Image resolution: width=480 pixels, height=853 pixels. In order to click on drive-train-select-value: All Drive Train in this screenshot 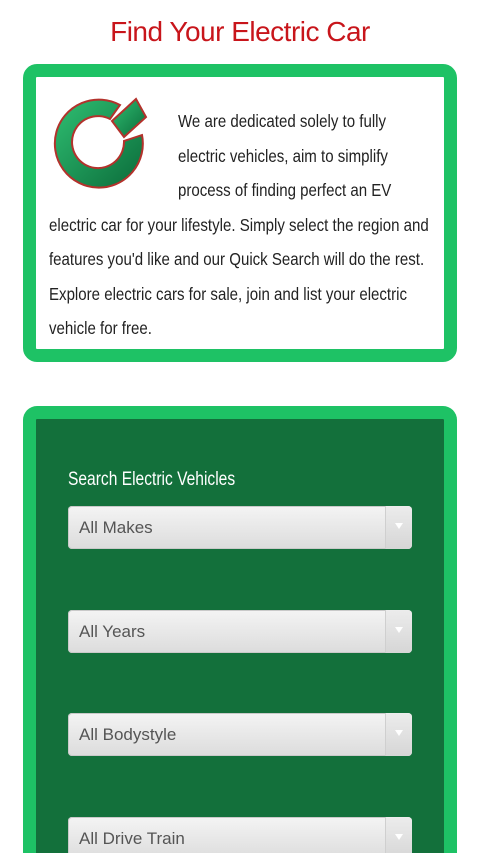, I will do `click(132, 838)`.